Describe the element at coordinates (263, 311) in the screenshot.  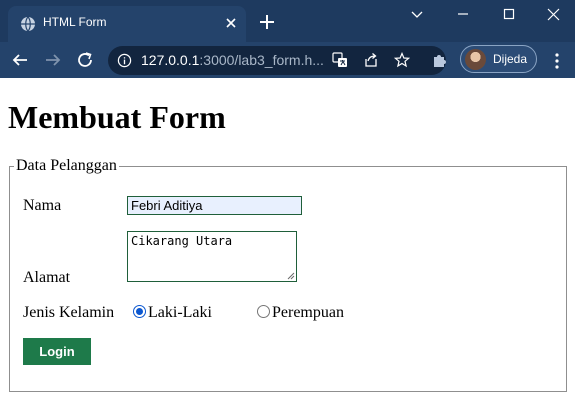
I see `radio-perempuan` at that location.